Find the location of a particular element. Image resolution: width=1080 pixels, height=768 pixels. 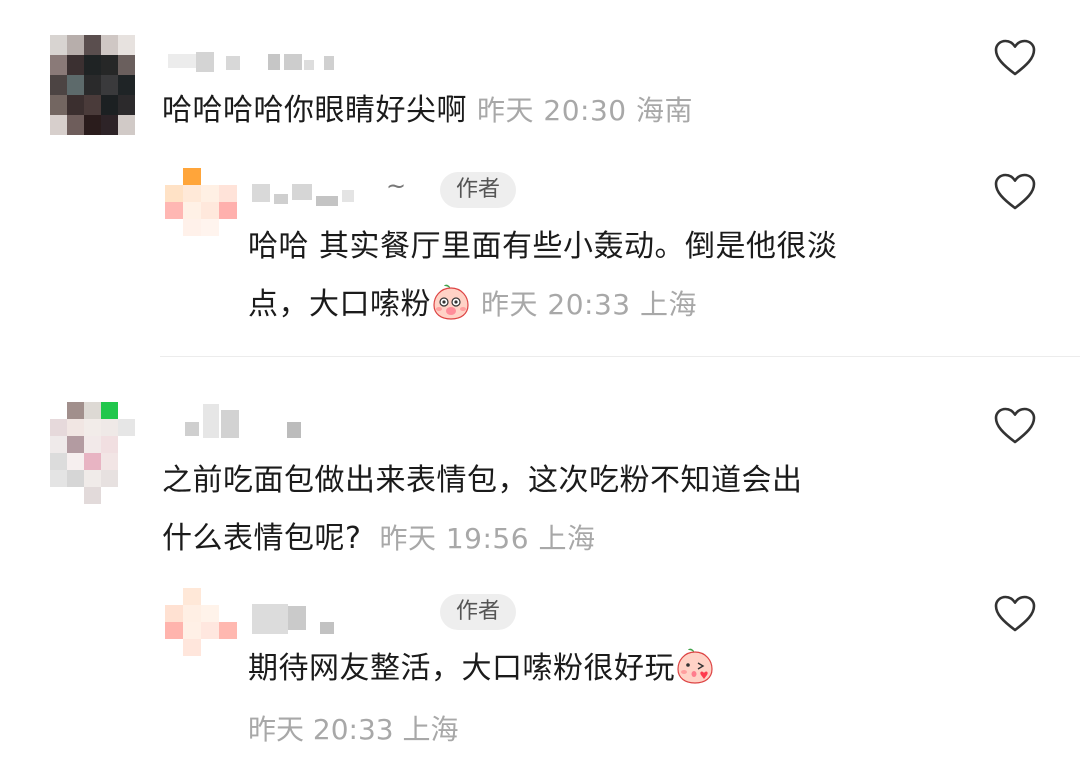

comment-text-line: 之前吃面包做出来表情包，这次吃粉不知道会出 is located at coordinates (482, 480).